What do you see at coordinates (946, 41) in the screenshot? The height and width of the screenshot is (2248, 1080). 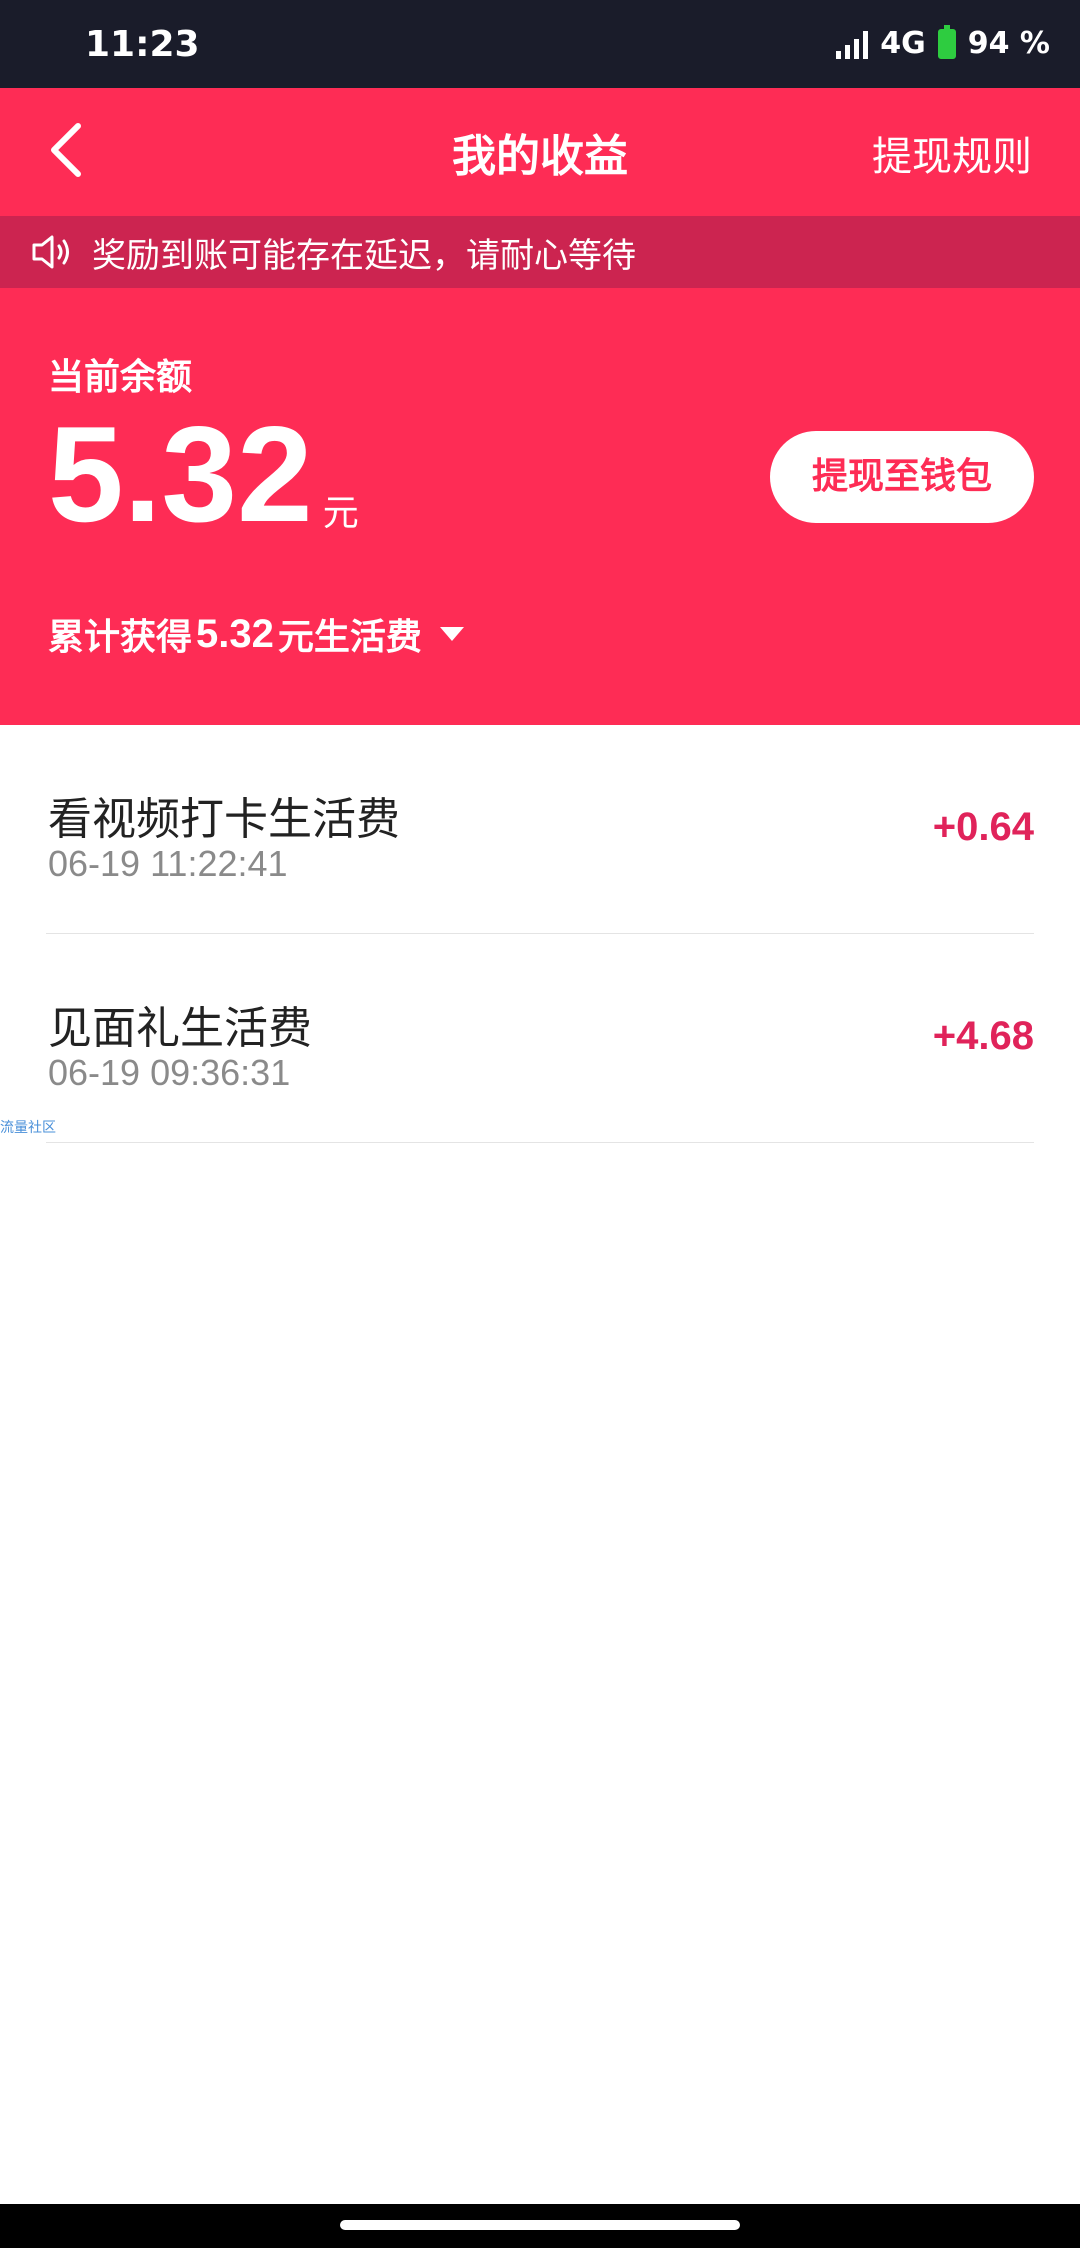 I see `battery-icon` at bounding box center [946, 41].